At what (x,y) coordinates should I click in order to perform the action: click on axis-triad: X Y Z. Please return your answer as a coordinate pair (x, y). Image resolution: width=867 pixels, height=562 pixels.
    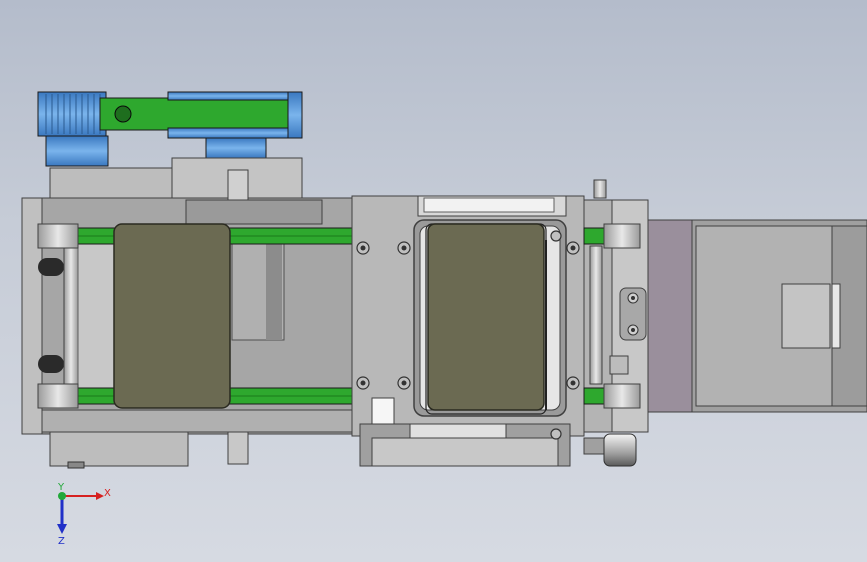
    Looking at the image, I should click on (84, 514).